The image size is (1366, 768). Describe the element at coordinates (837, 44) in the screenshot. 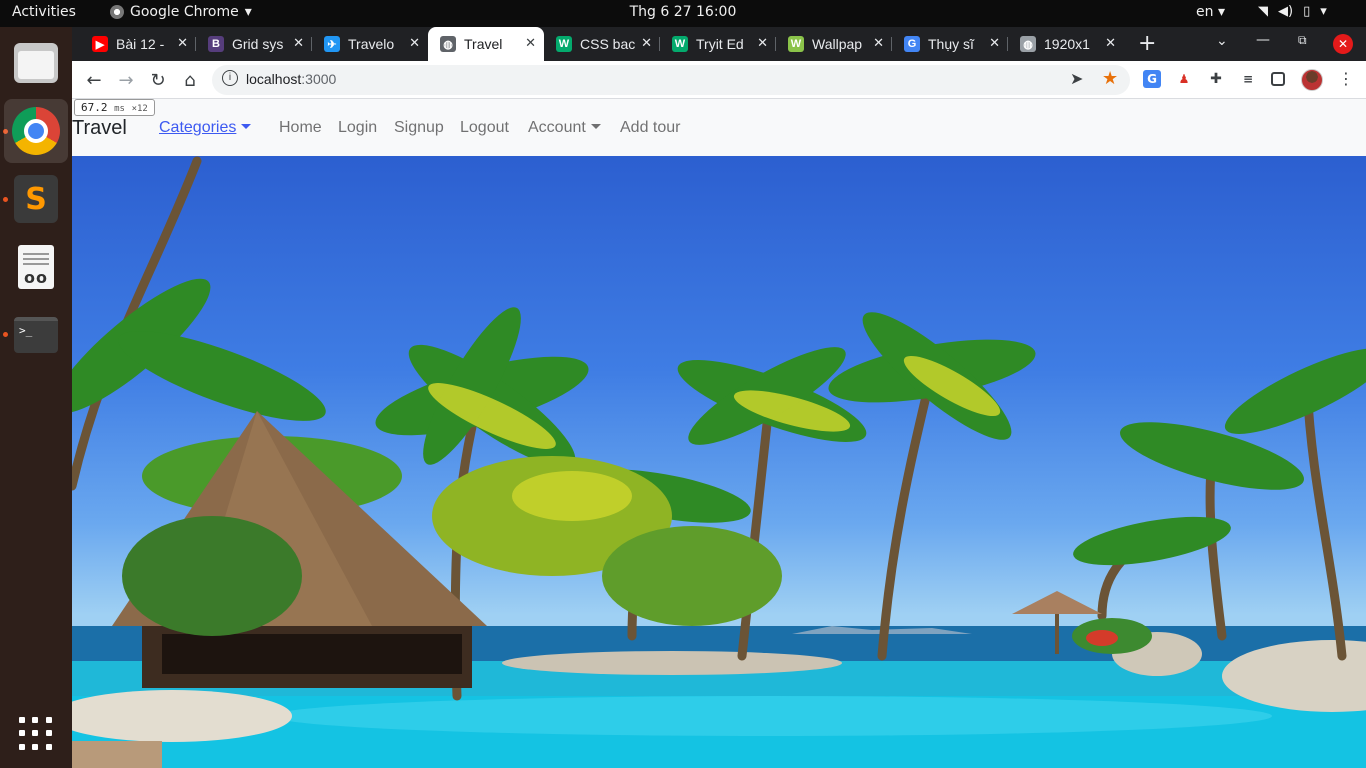

I see `tab-title: Wallpap` at that location.